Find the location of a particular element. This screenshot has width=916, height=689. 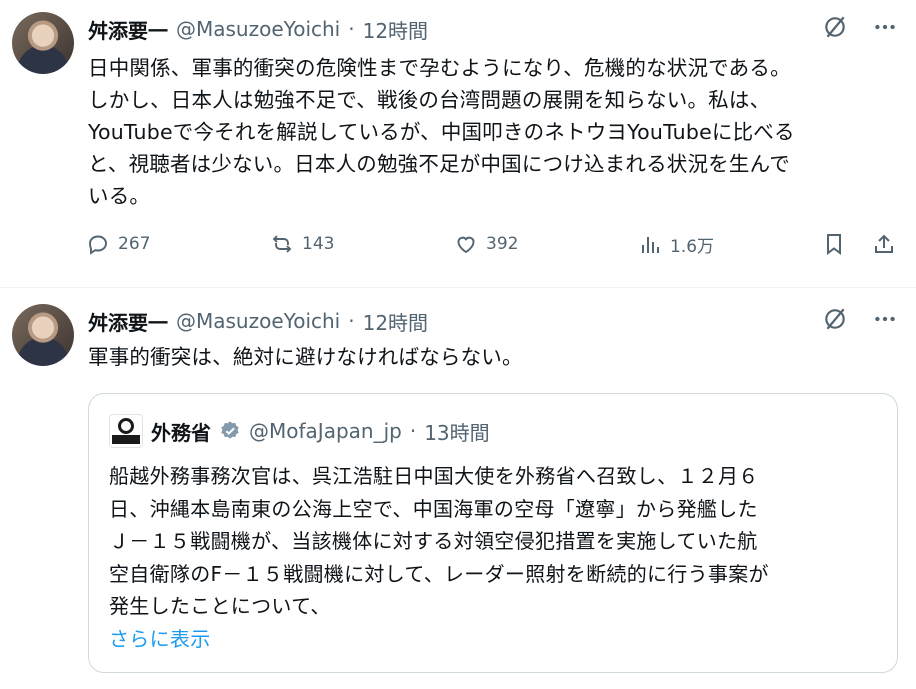

share-icon is located at coordinates (884, 243).